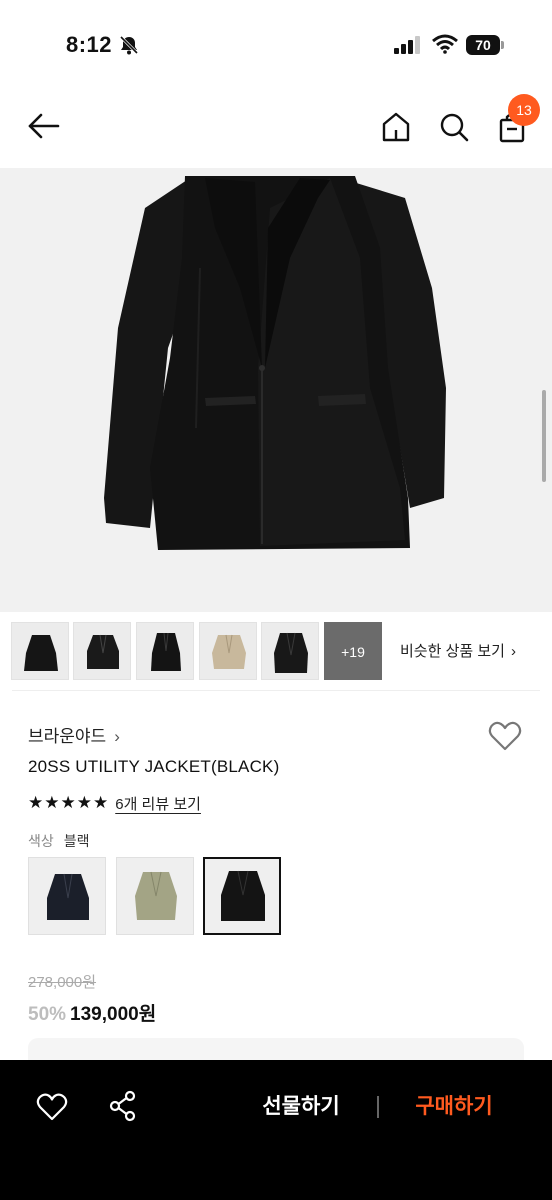 This screenshot has width=552, height=1200. Describe the element at coordinates (158, 803) in the screenshot. I see `review-link: 6개 리뷰 보기` at that location.